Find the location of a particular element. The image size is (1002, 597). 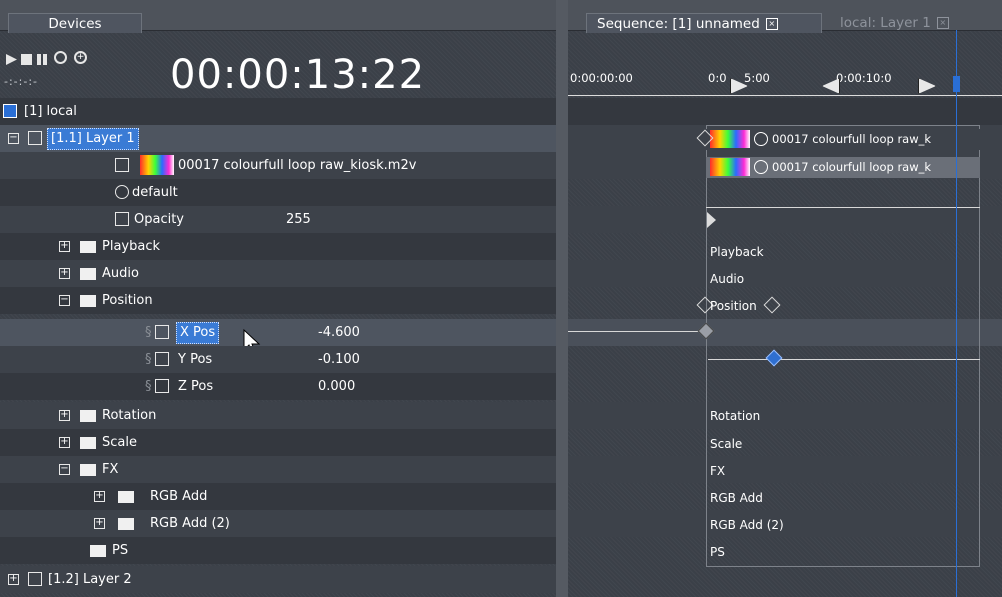

ps-label: PS is located at coordinates (120, 550).